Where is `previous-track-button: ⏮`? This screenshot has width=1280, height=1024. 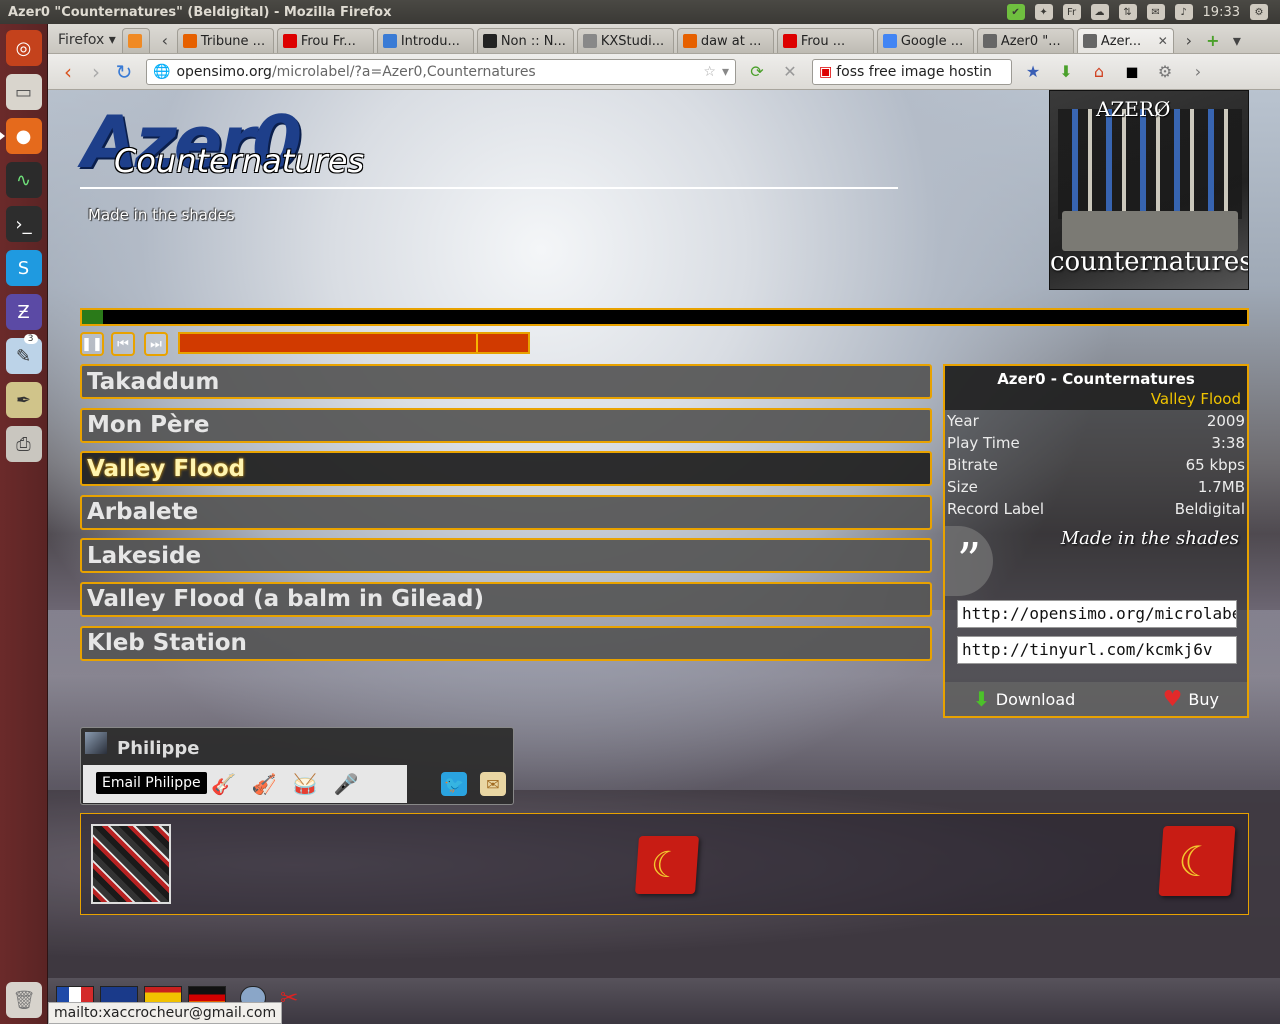 previous-track-button: ⏮ is located at coordinates (123, 344).